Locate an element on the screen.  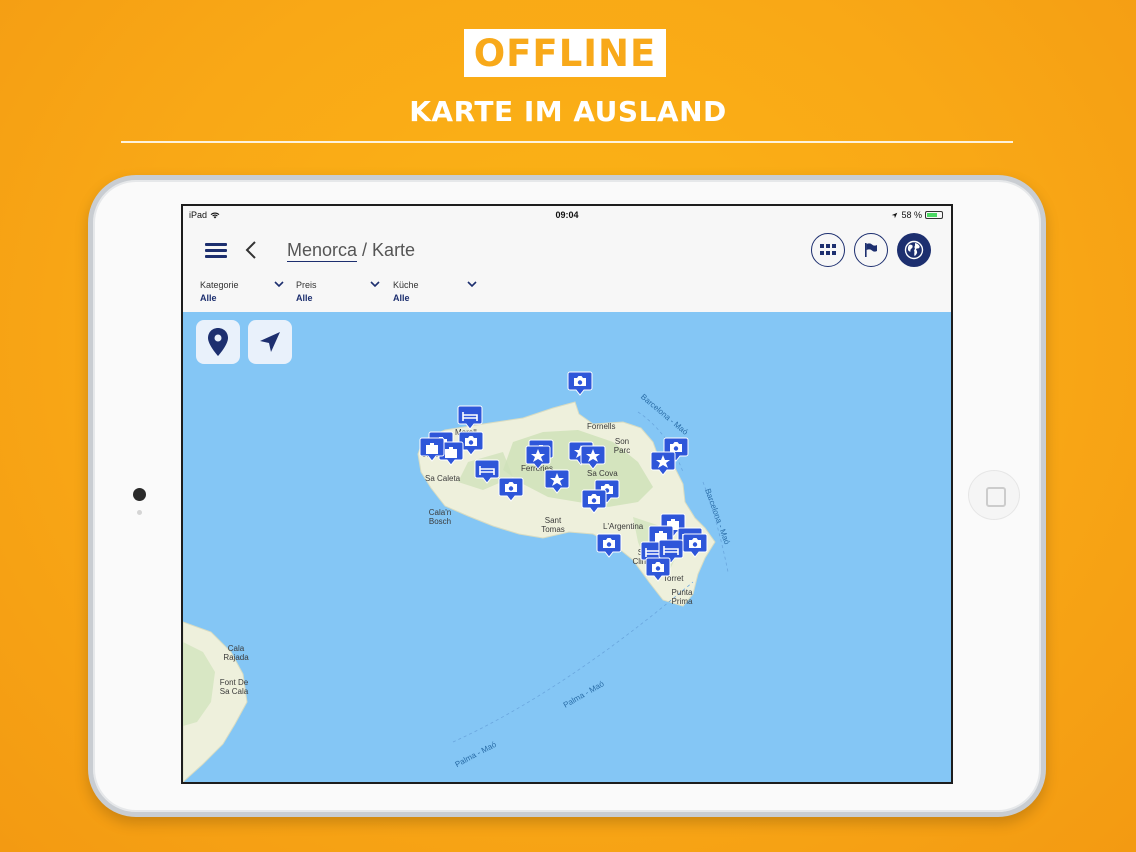
status-time: 09:04 is located at coordinates (567, 215).